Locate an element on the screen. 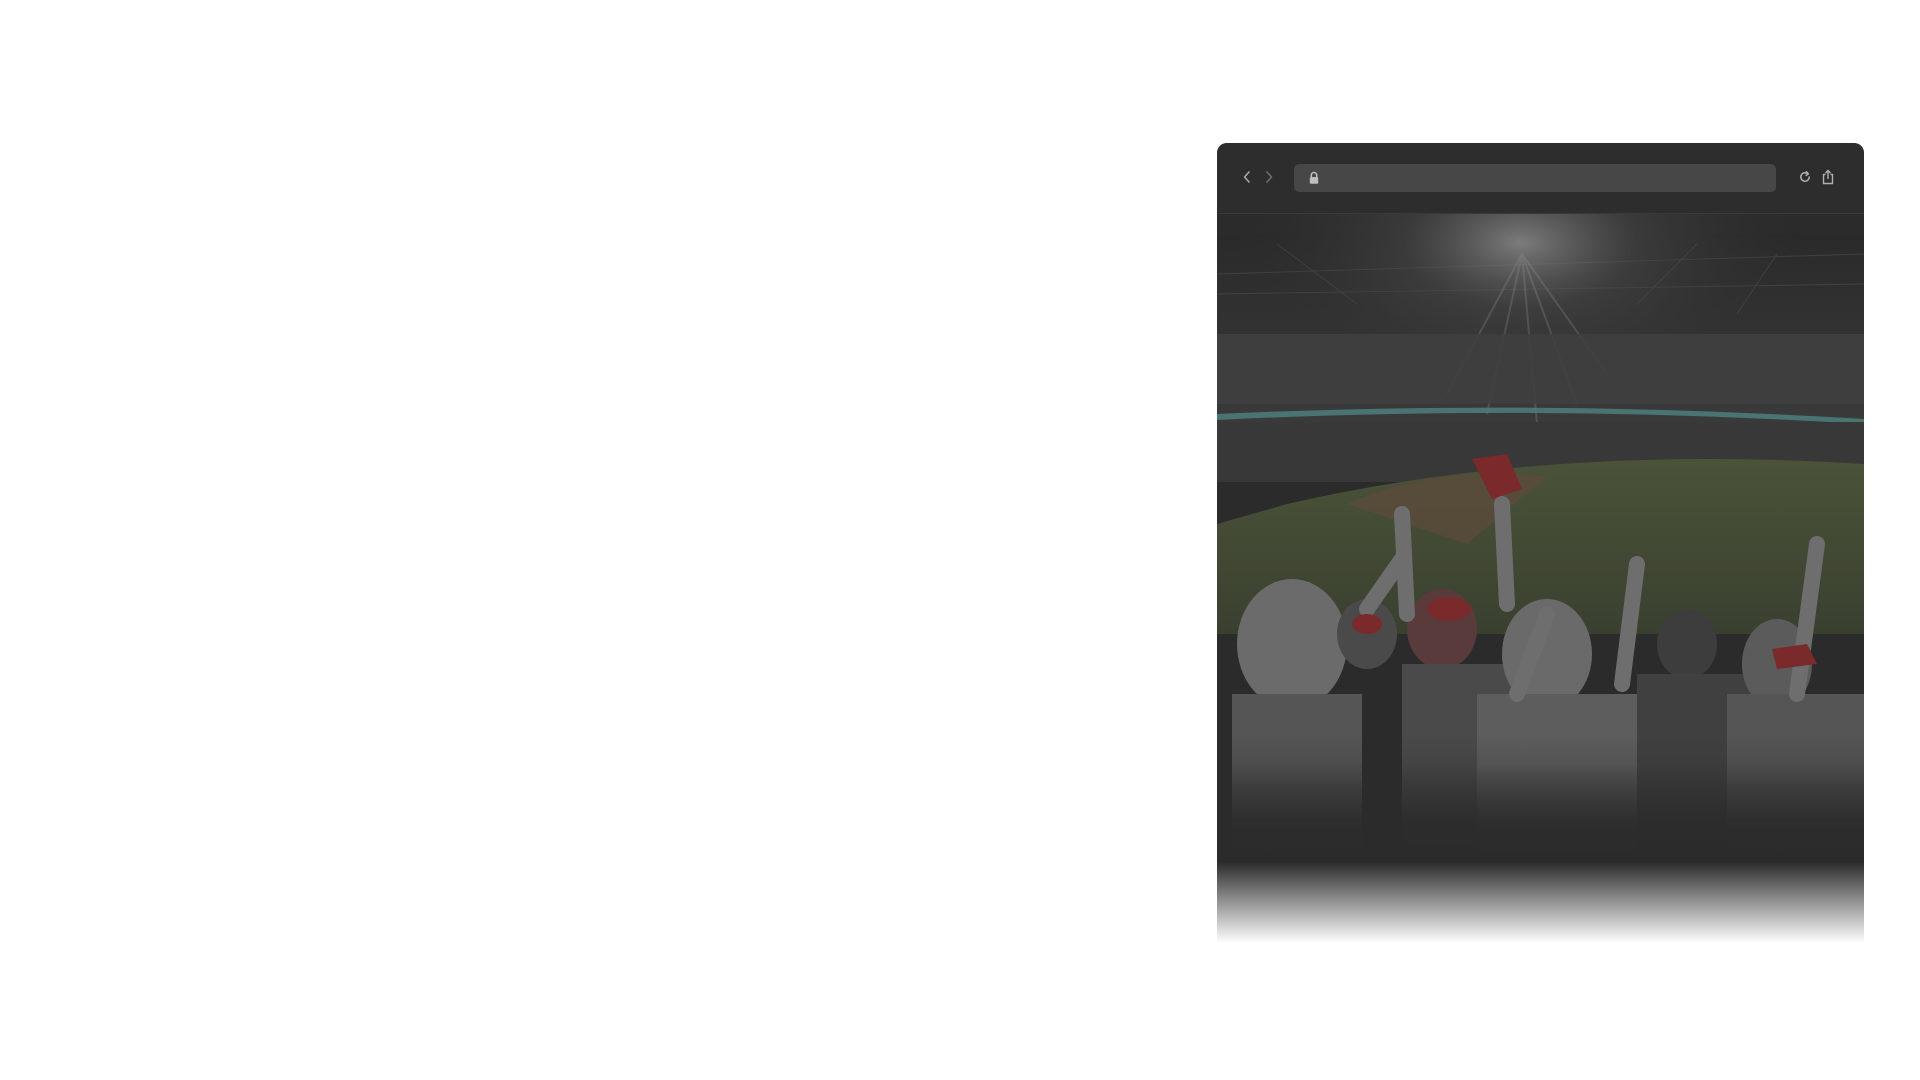 The image size is (1920, 1080). share-icon is located at coordinates (1828, 177).